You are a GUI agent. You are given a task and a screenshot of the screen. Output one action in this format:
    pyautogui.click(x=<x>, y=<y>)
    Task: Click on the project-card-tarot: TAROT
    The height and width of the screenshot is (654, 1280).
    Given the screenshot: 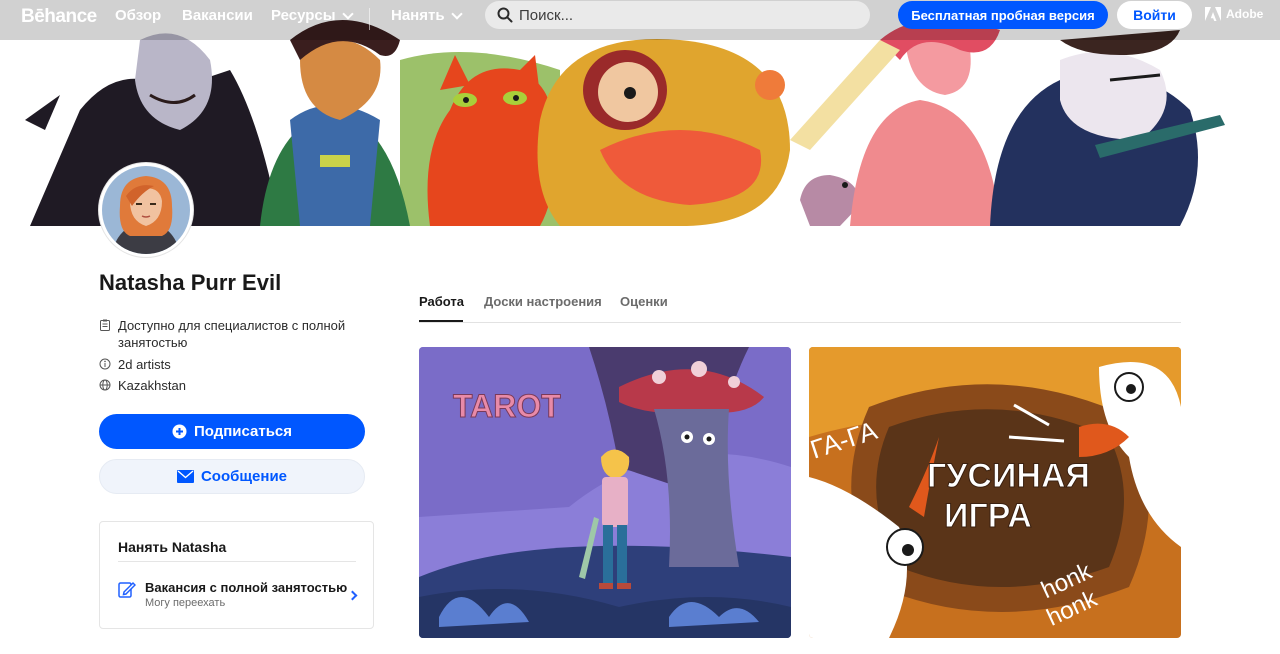 What is the action you would take?
    pyautogui.click(x=605, y=492)
    